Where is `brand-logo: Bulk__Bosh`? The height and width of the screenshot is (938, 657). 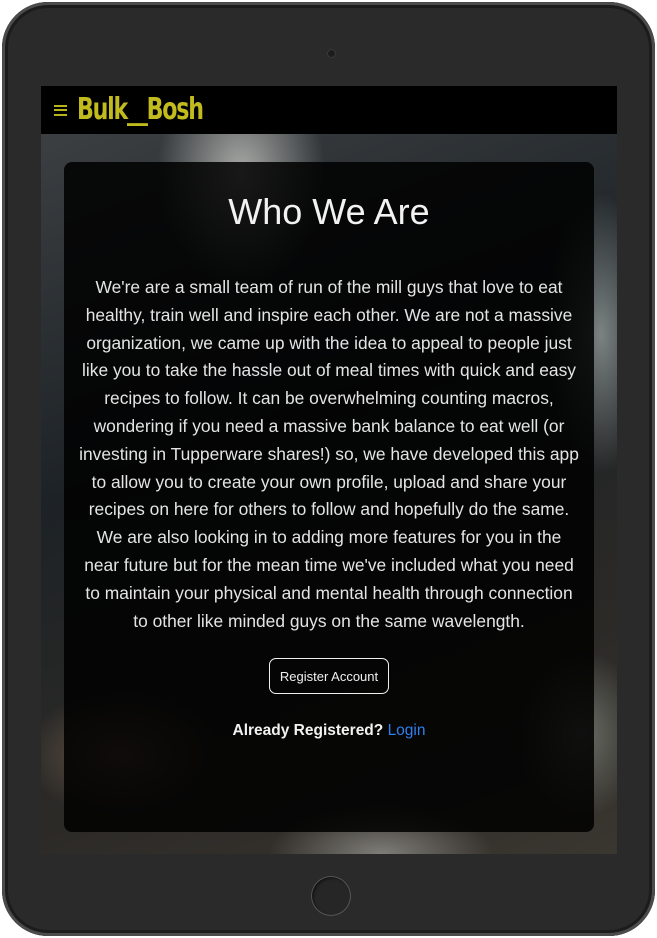
brand-logo: Bulk__Bosh is located at coordinates (140, 110).